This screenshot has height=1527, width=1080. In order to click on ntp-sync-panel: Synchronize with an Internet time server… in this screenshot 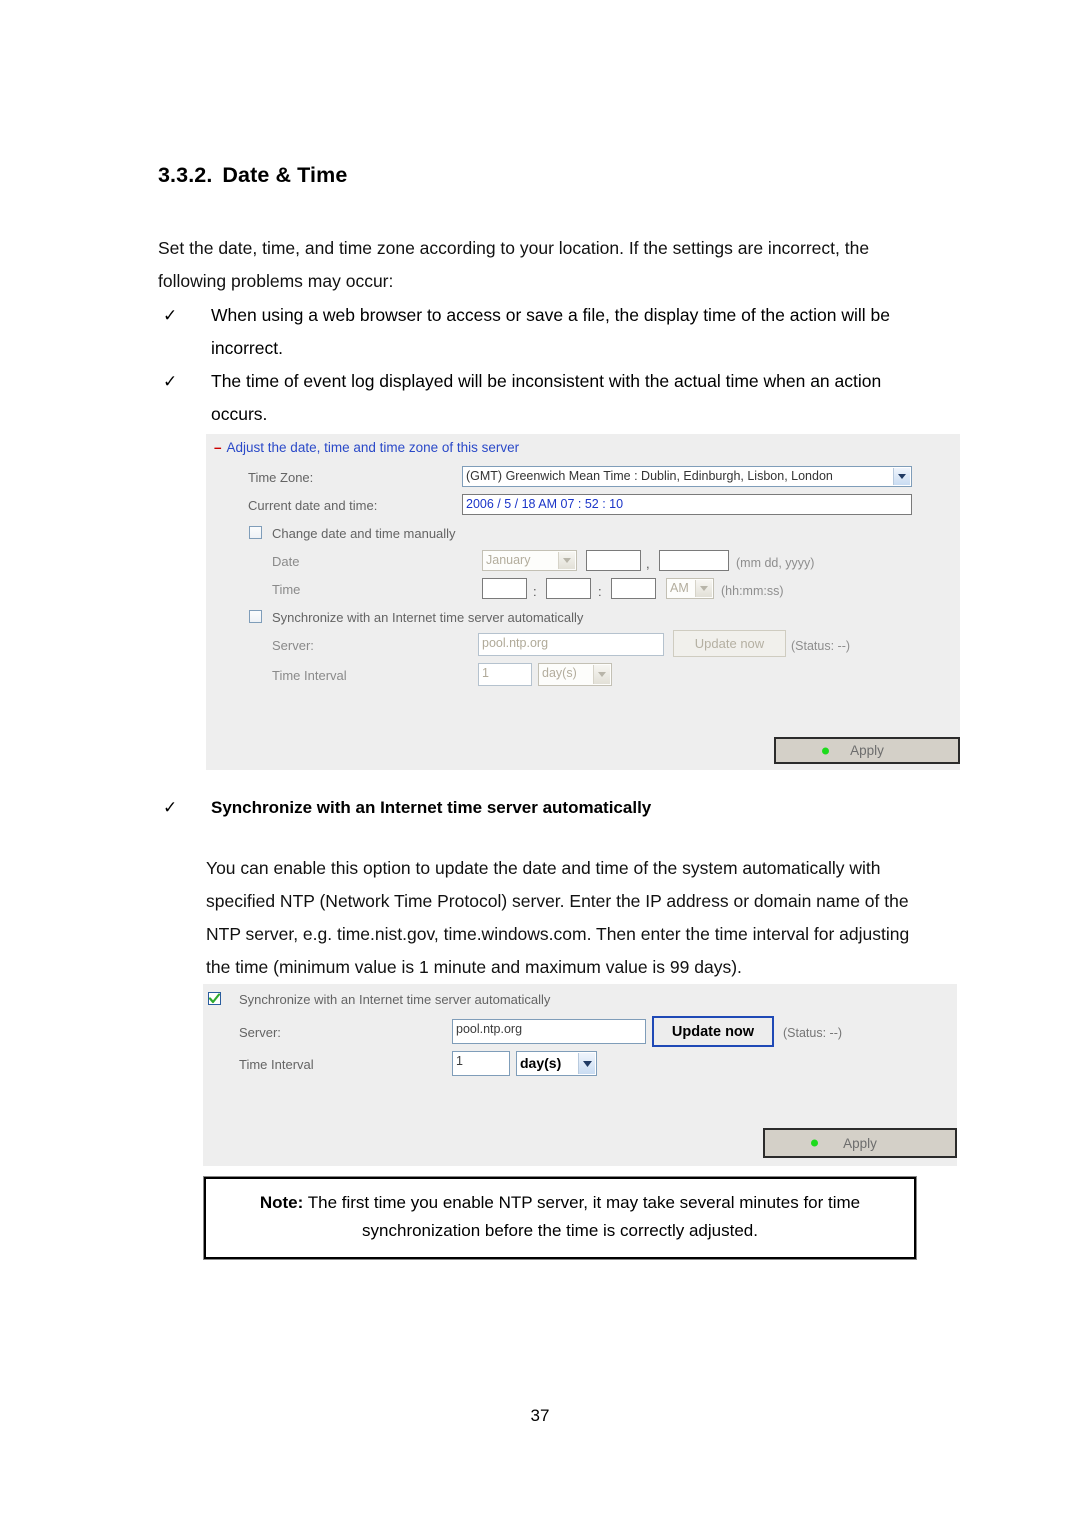, I will do `click(580, 1075)`.